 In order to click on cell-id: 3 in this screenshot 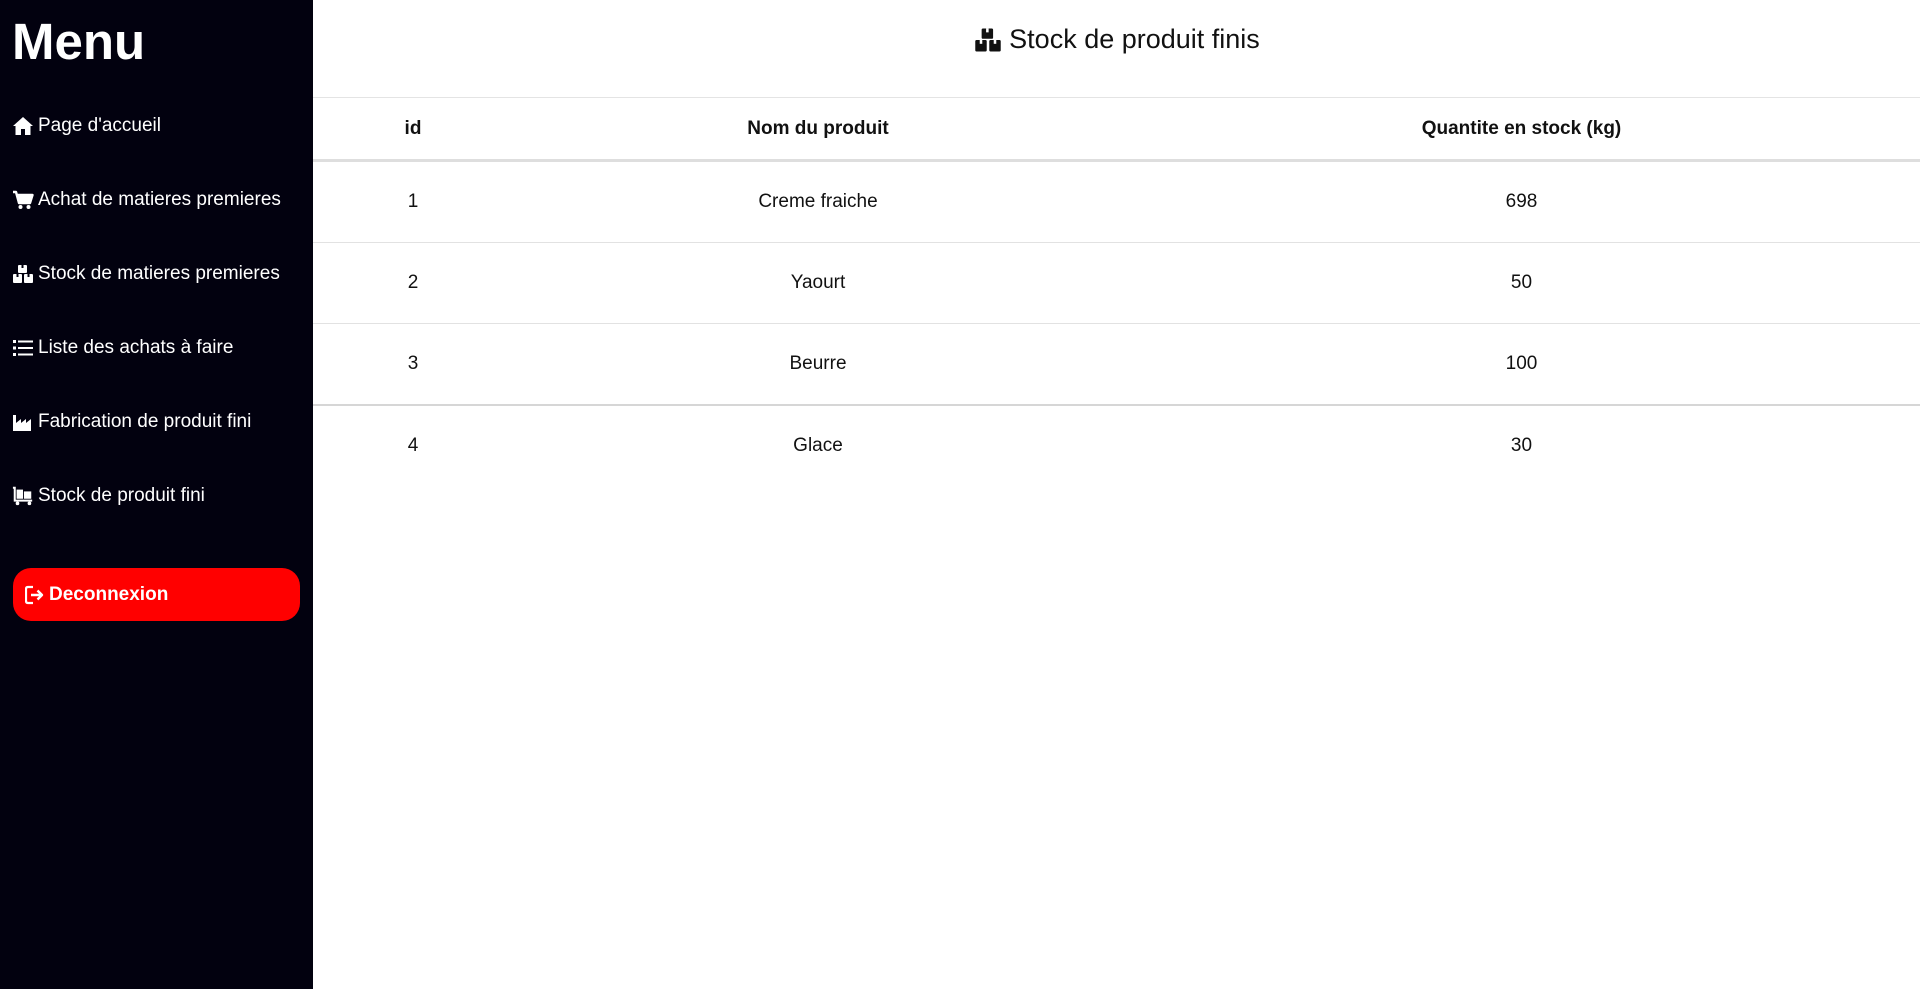, I will do `click(413, 364)`.